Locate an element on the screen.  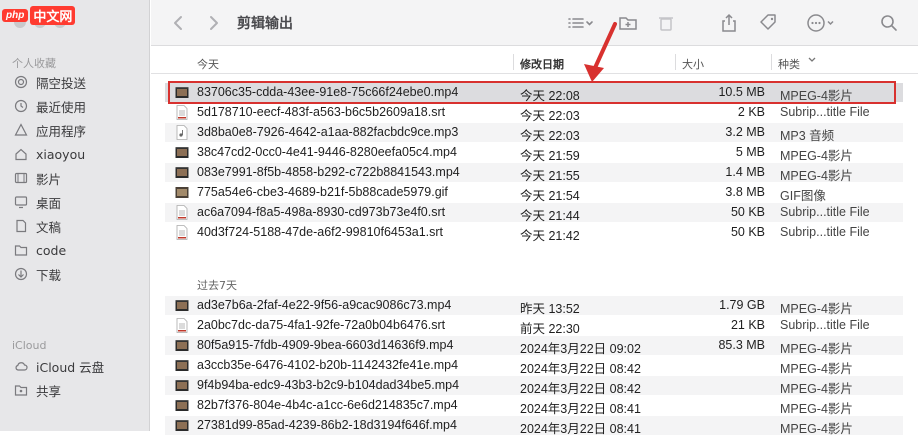
forward-button is located at coordinates (213, 23).